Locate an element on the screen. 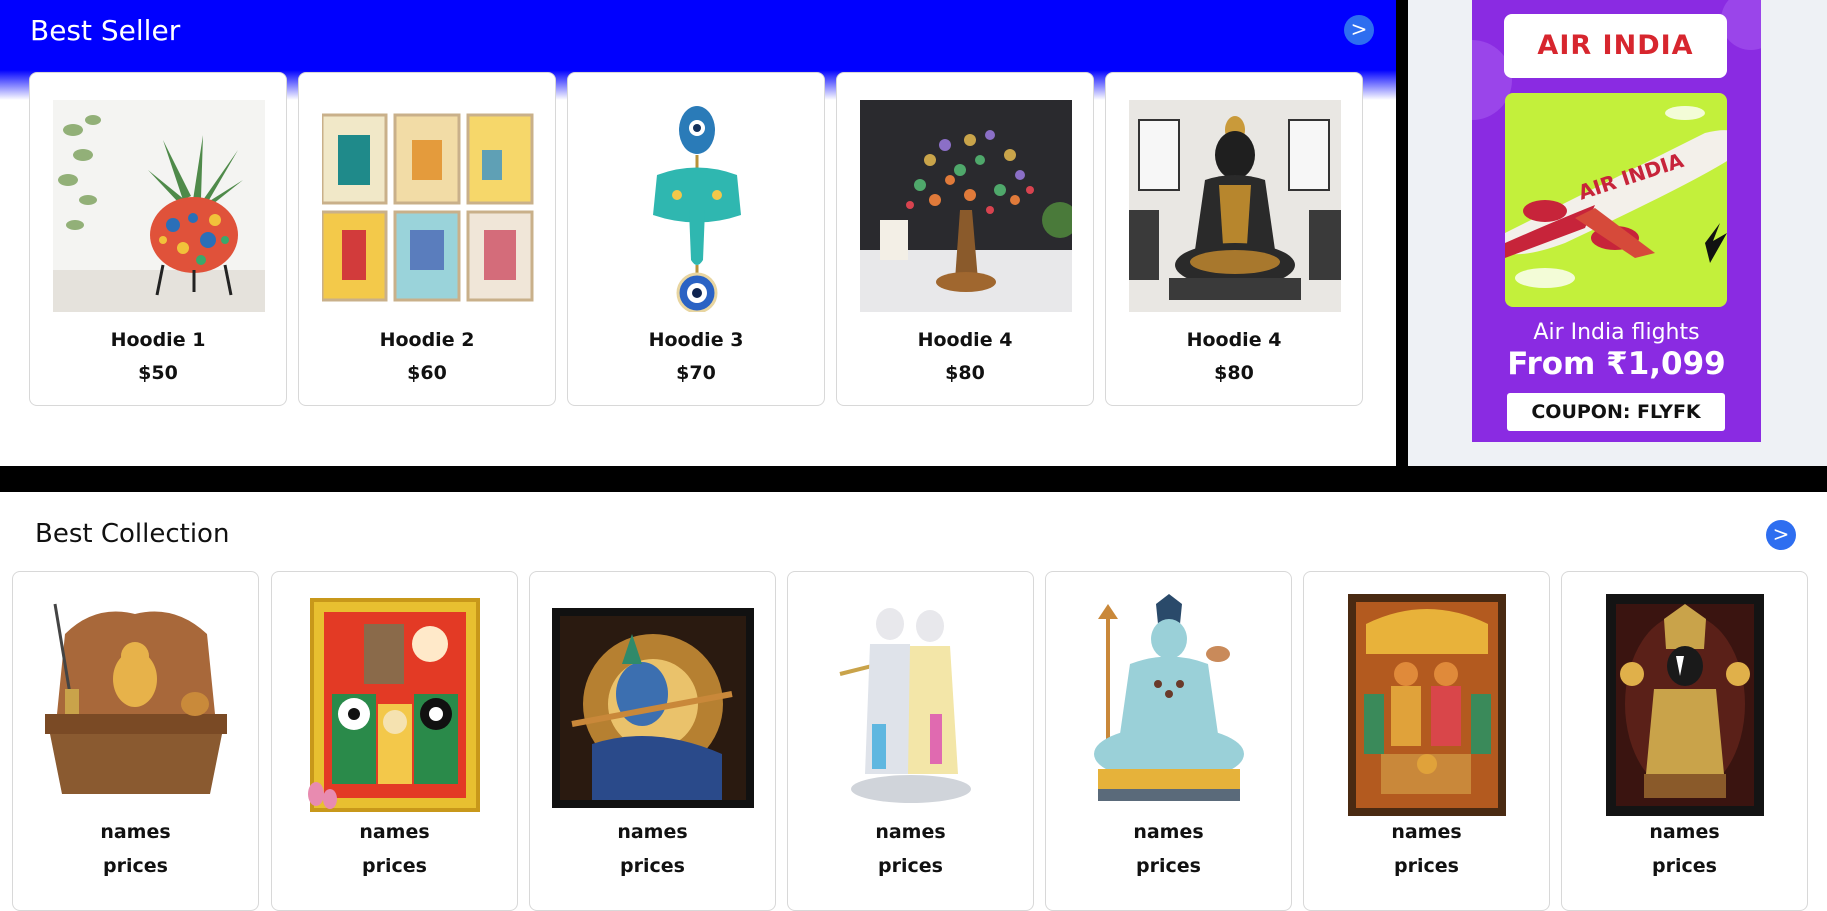 The image size is (1827, 911). product-image-shiva-statue is located at coordinates (1169, 705).